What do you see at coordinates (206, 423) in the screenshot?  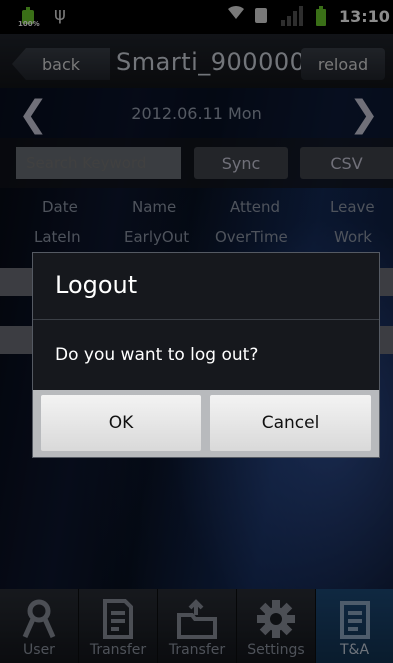 I see `dialog-button-bar: OK Cancel` at bounding box center [206, 423].